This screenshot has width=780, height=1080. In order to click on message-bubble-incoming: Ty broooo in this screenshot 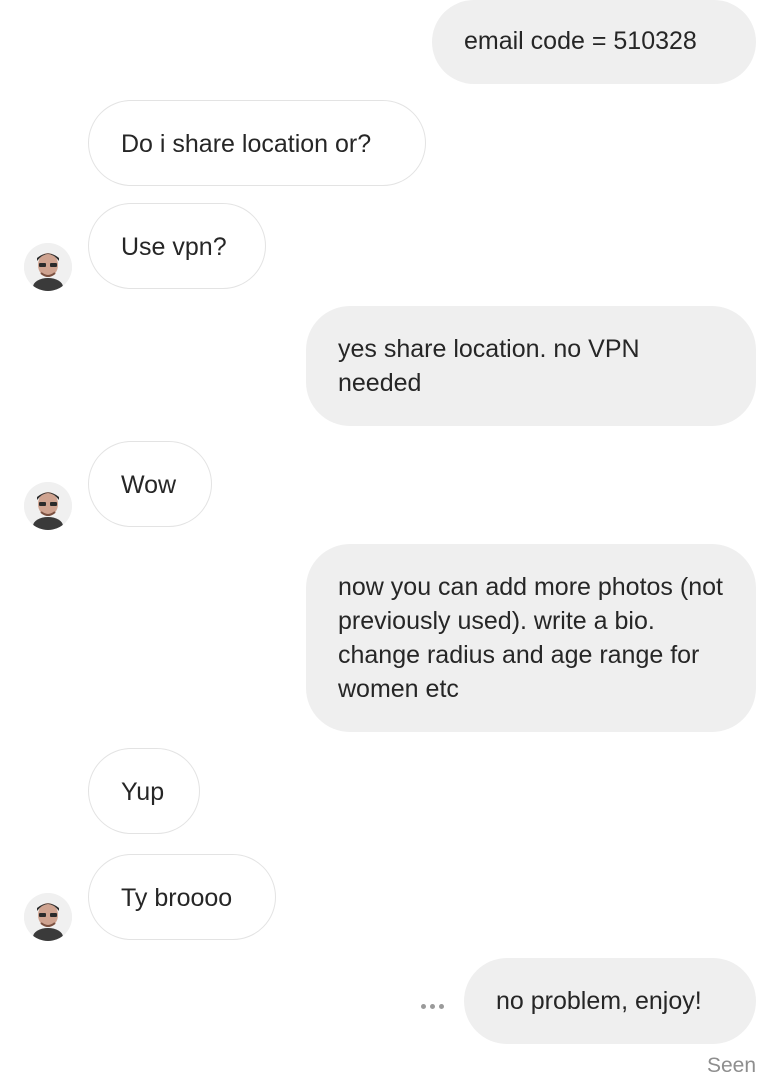, I will do `click(182, 897)`.